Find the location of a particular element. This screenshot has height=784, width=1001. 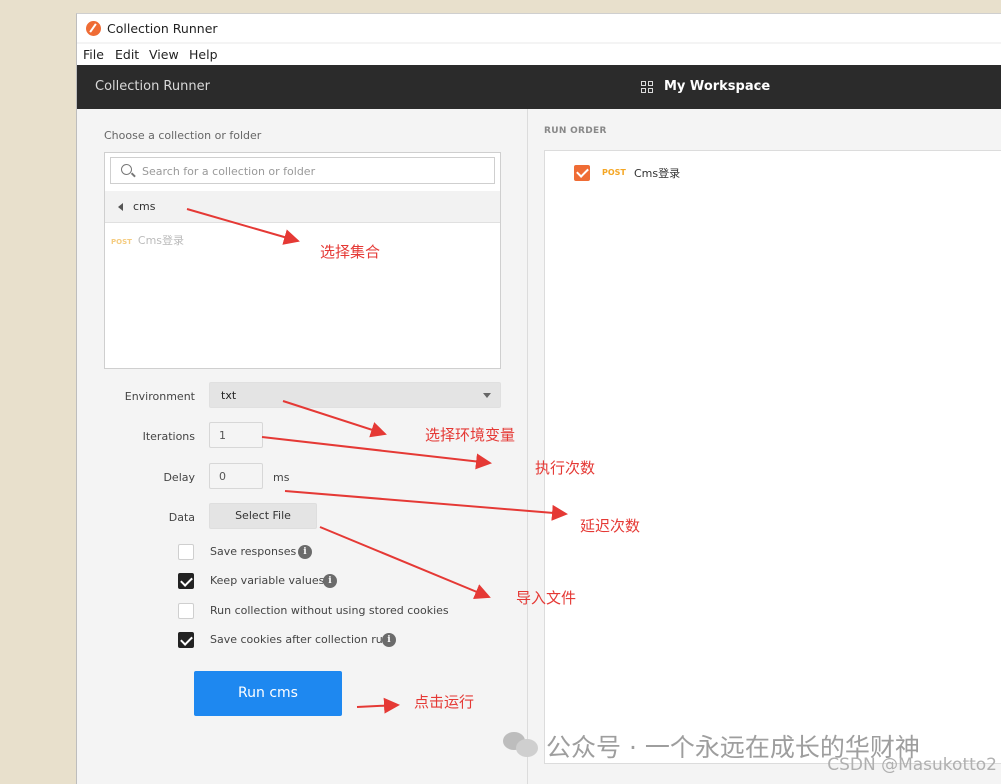

delay-label: Delay is located at coordinates (179, 477).